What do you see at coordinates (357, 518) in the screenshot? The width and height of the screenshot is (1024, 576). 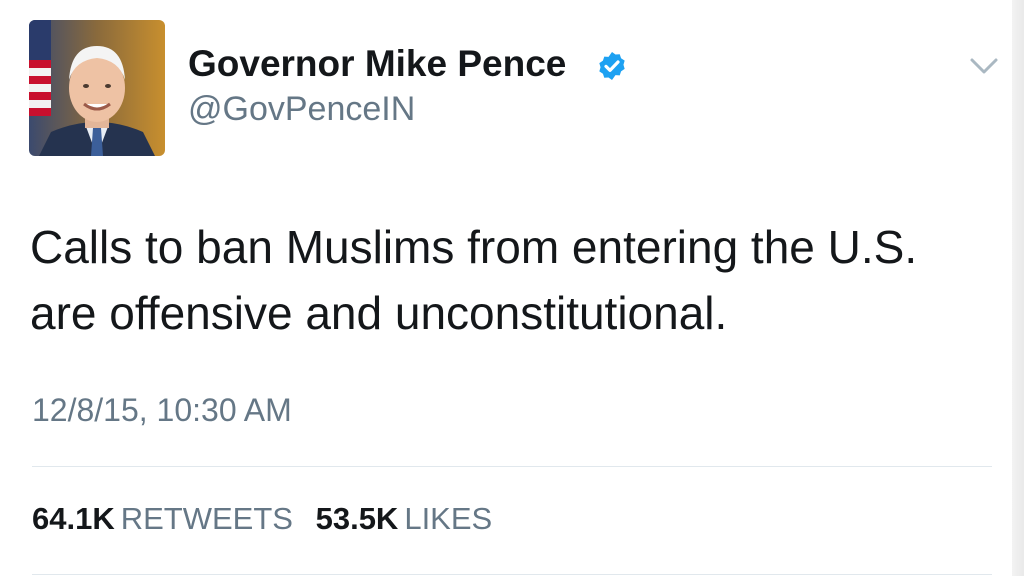 I see `likes-count: 53.5K` at bounding box center [357, 518].